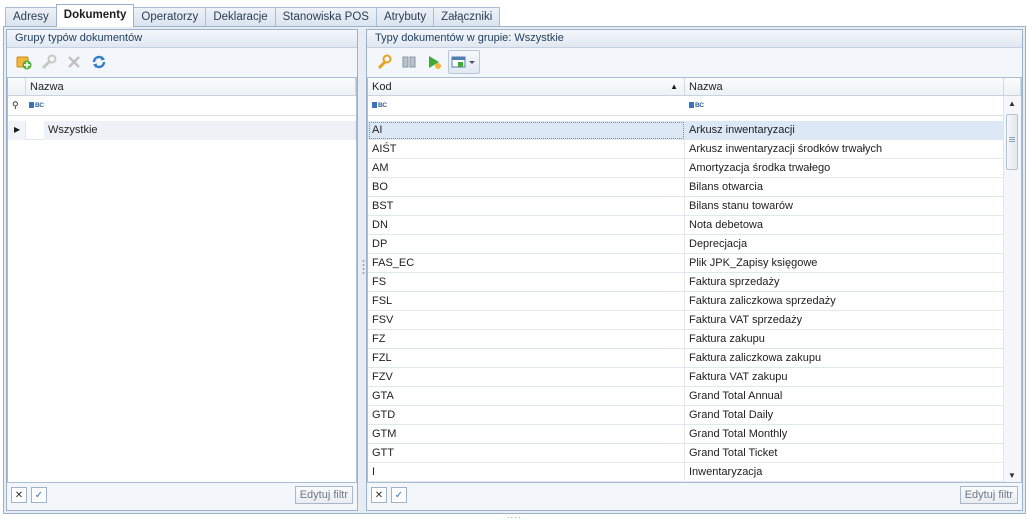 The width and height of the screenshot is (1027, 522). I want to click on scroll-thumb, so click(1012, 142).